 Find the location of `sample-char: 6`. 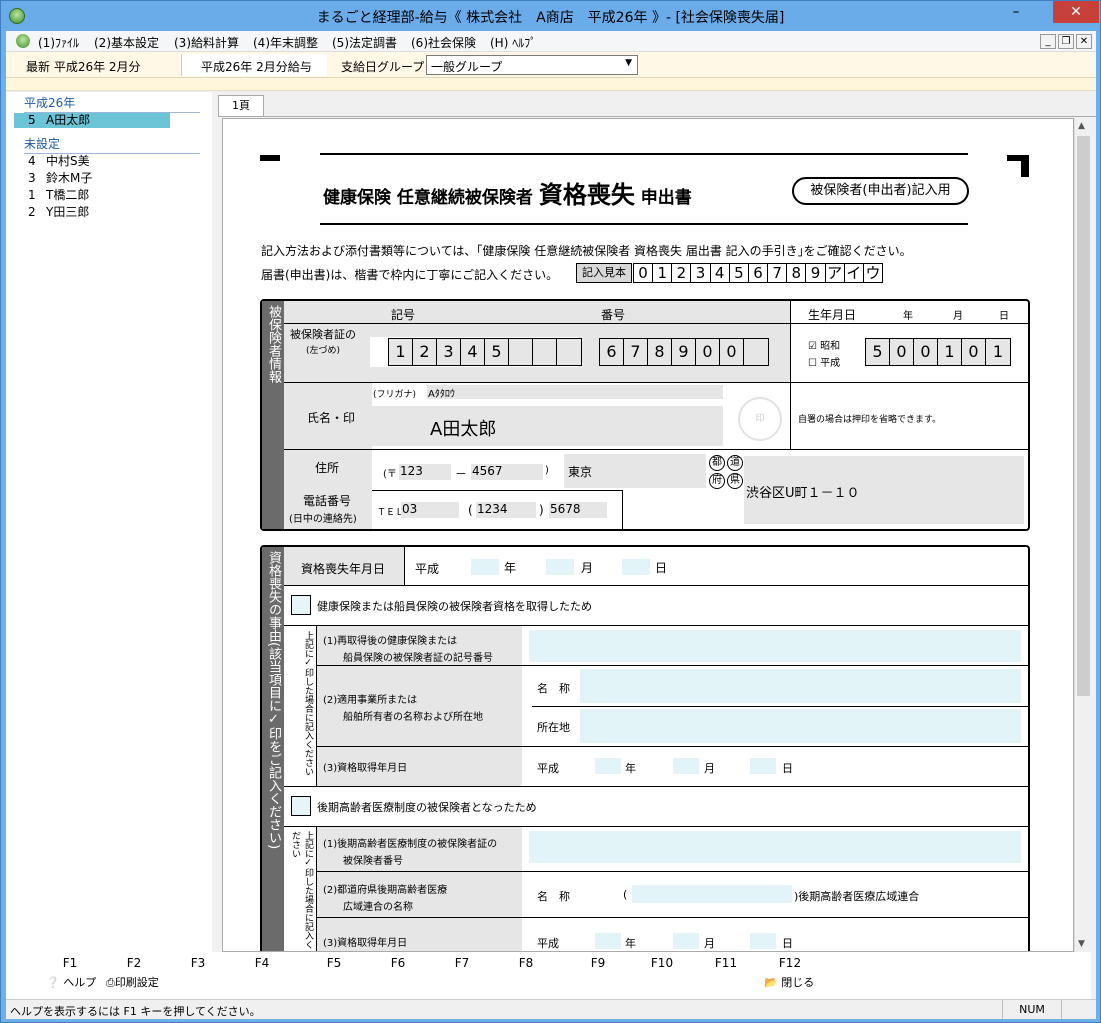

sample-char: 6 is located at coordinates (759, 273).